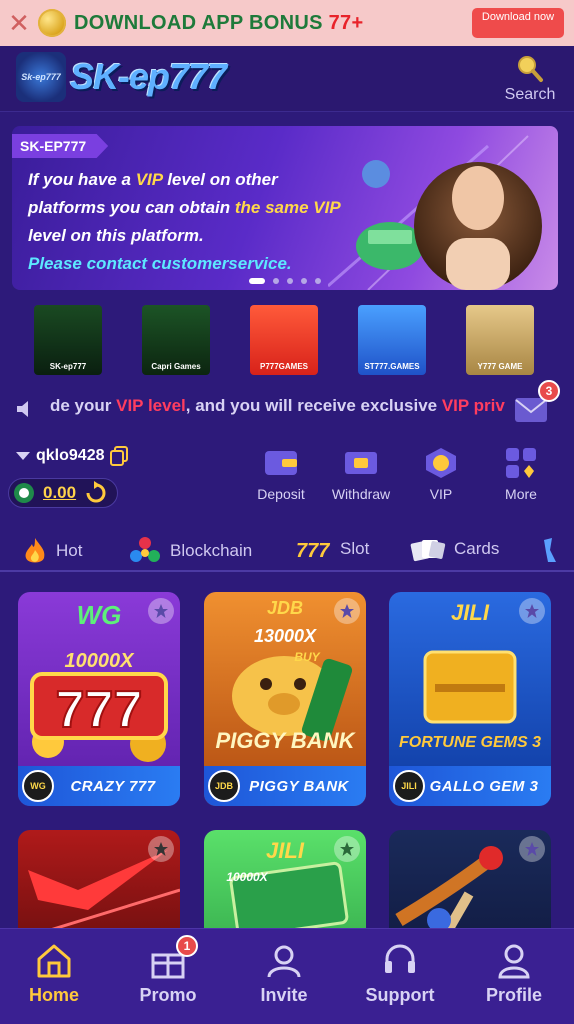 The width and height of the screenshot is (574, 1024). What do you see at coordinates (441, 474) in the screenshot?
I see `vip-button: VIP` at bounding box center [441, 474].